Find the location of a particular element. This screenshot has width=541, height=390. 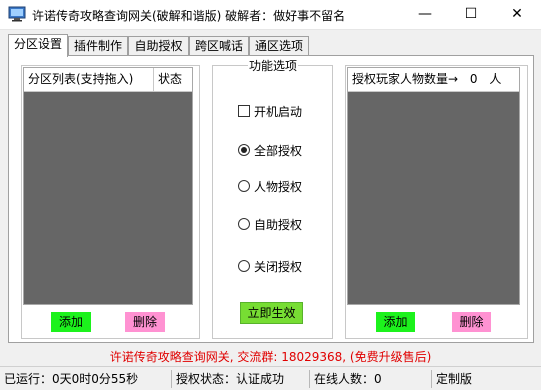

autostart-option: 开机启动 is located at coordinates (270, 111).